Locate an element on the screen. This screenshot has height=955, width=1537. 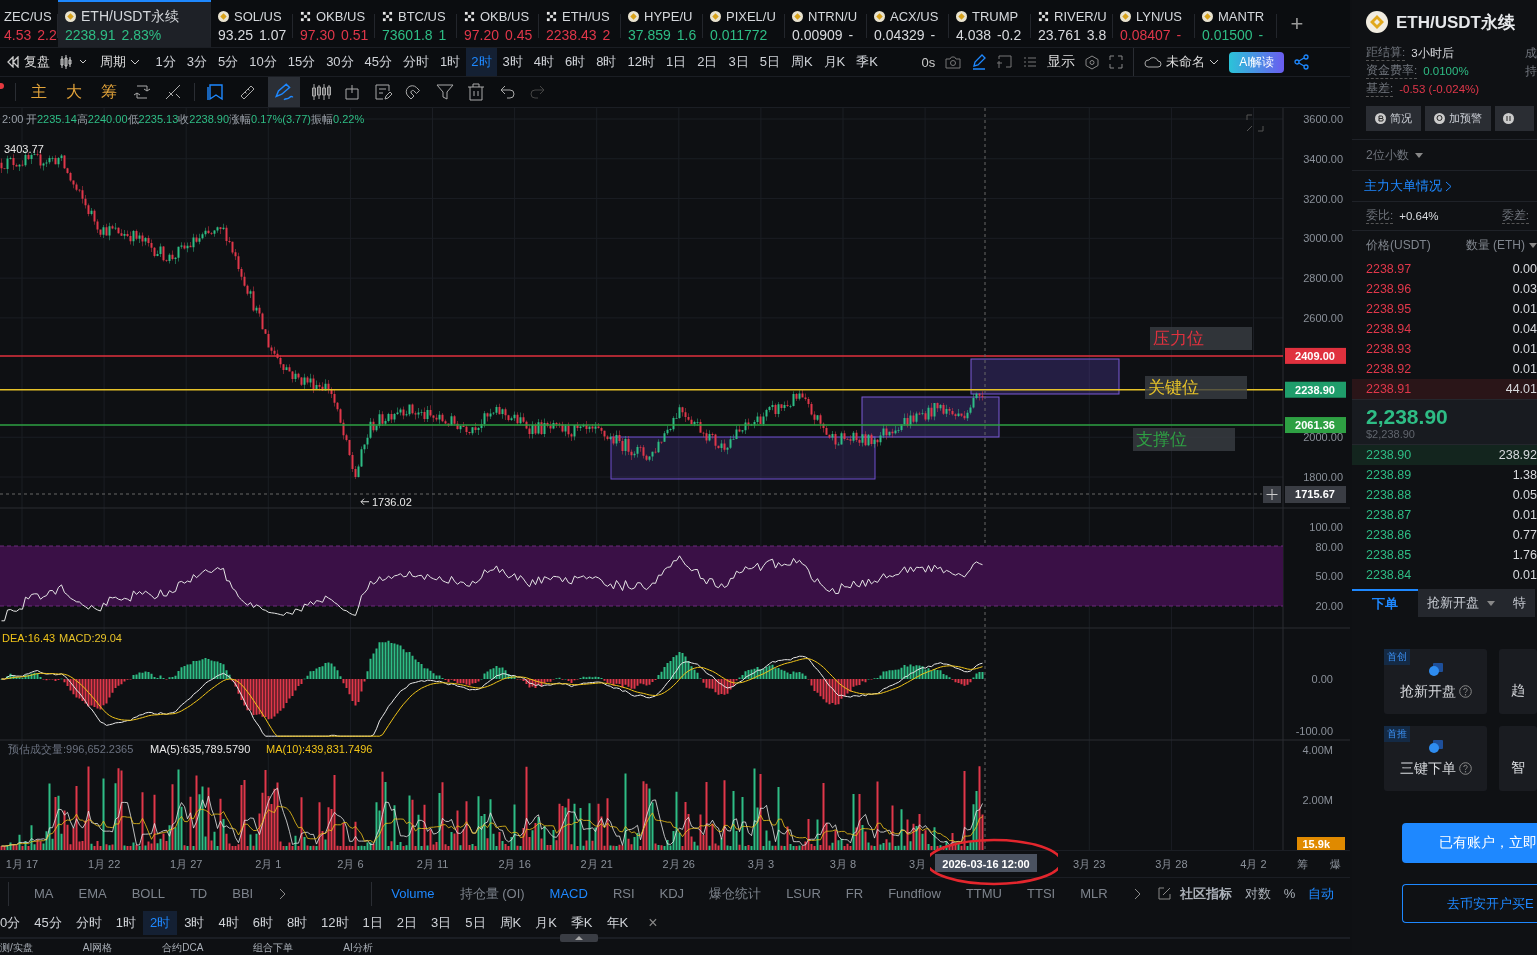
close-button: × is located at coordinates (653, 923).